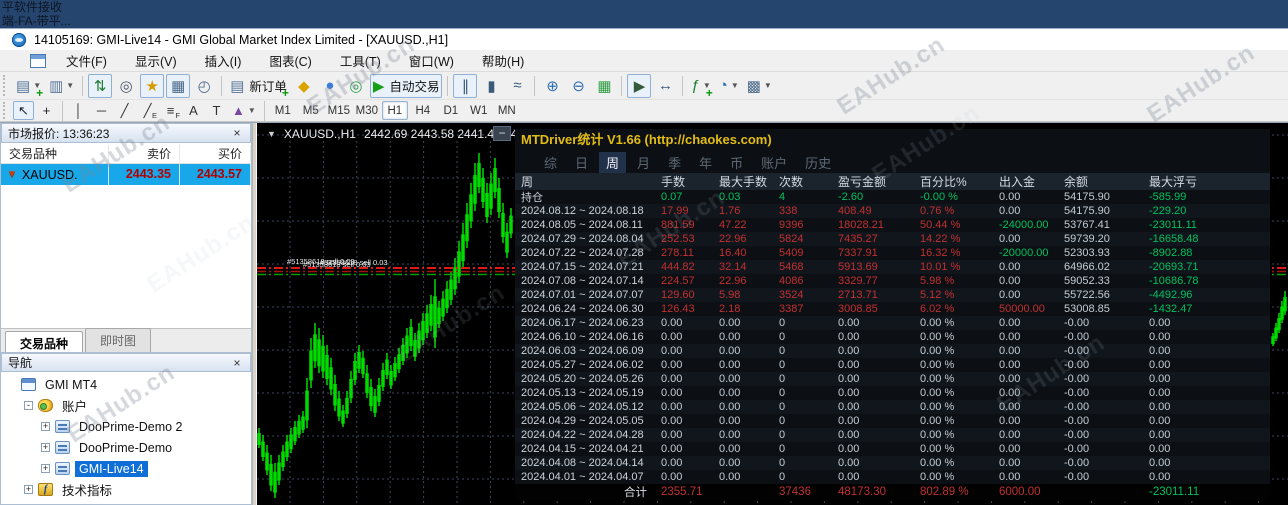 This screenshot has height=505, width=1288. Describe the element at coordinates (604, 86) in the screenshot. I see `arrange-windows-button: ▦` at that location.